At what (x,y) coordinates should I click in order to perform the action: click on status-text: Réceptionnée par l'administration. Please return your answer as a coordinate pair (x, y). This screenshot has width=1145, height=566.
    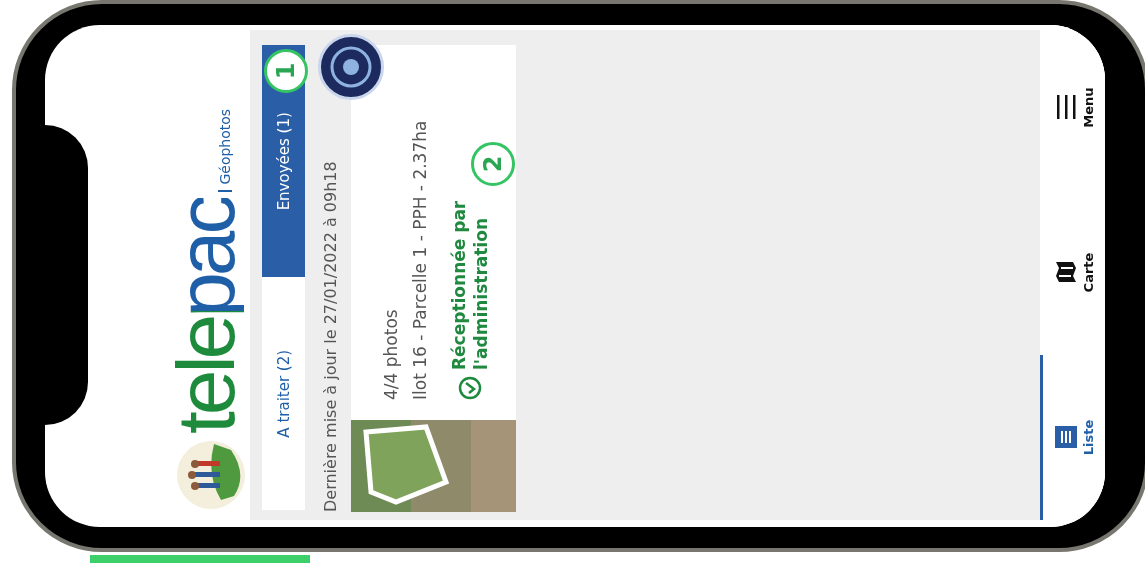
    Looking at the image, I should click on (470, 284).